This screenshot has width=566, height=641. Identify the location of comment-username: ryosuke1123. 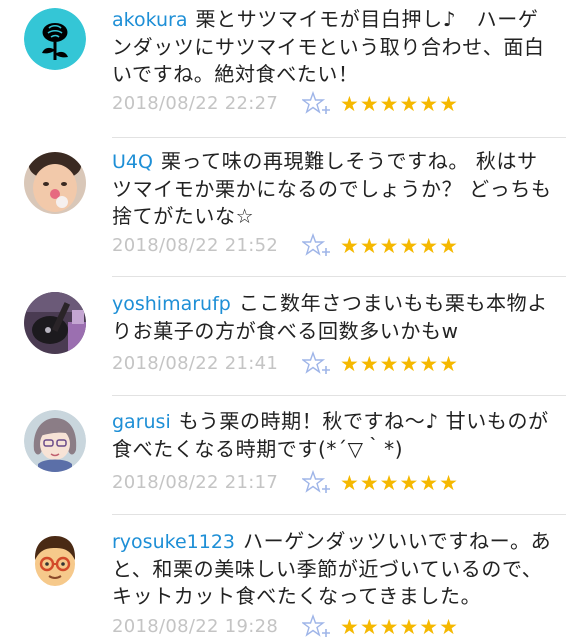
(173, 542).